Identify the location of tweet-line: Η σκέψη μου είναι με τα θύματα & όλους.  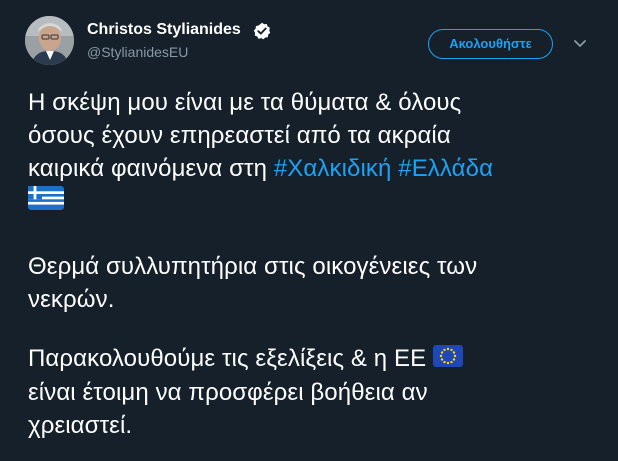
(245, 102).